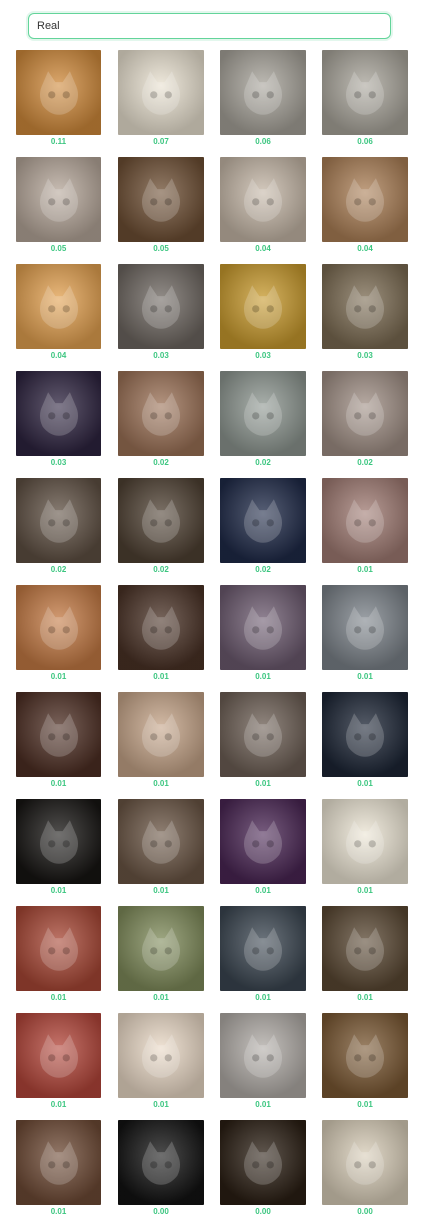 The height and width of the screenshot is (1227, 428). I want to click on gallery-item: 0.11, so click(58, 103).